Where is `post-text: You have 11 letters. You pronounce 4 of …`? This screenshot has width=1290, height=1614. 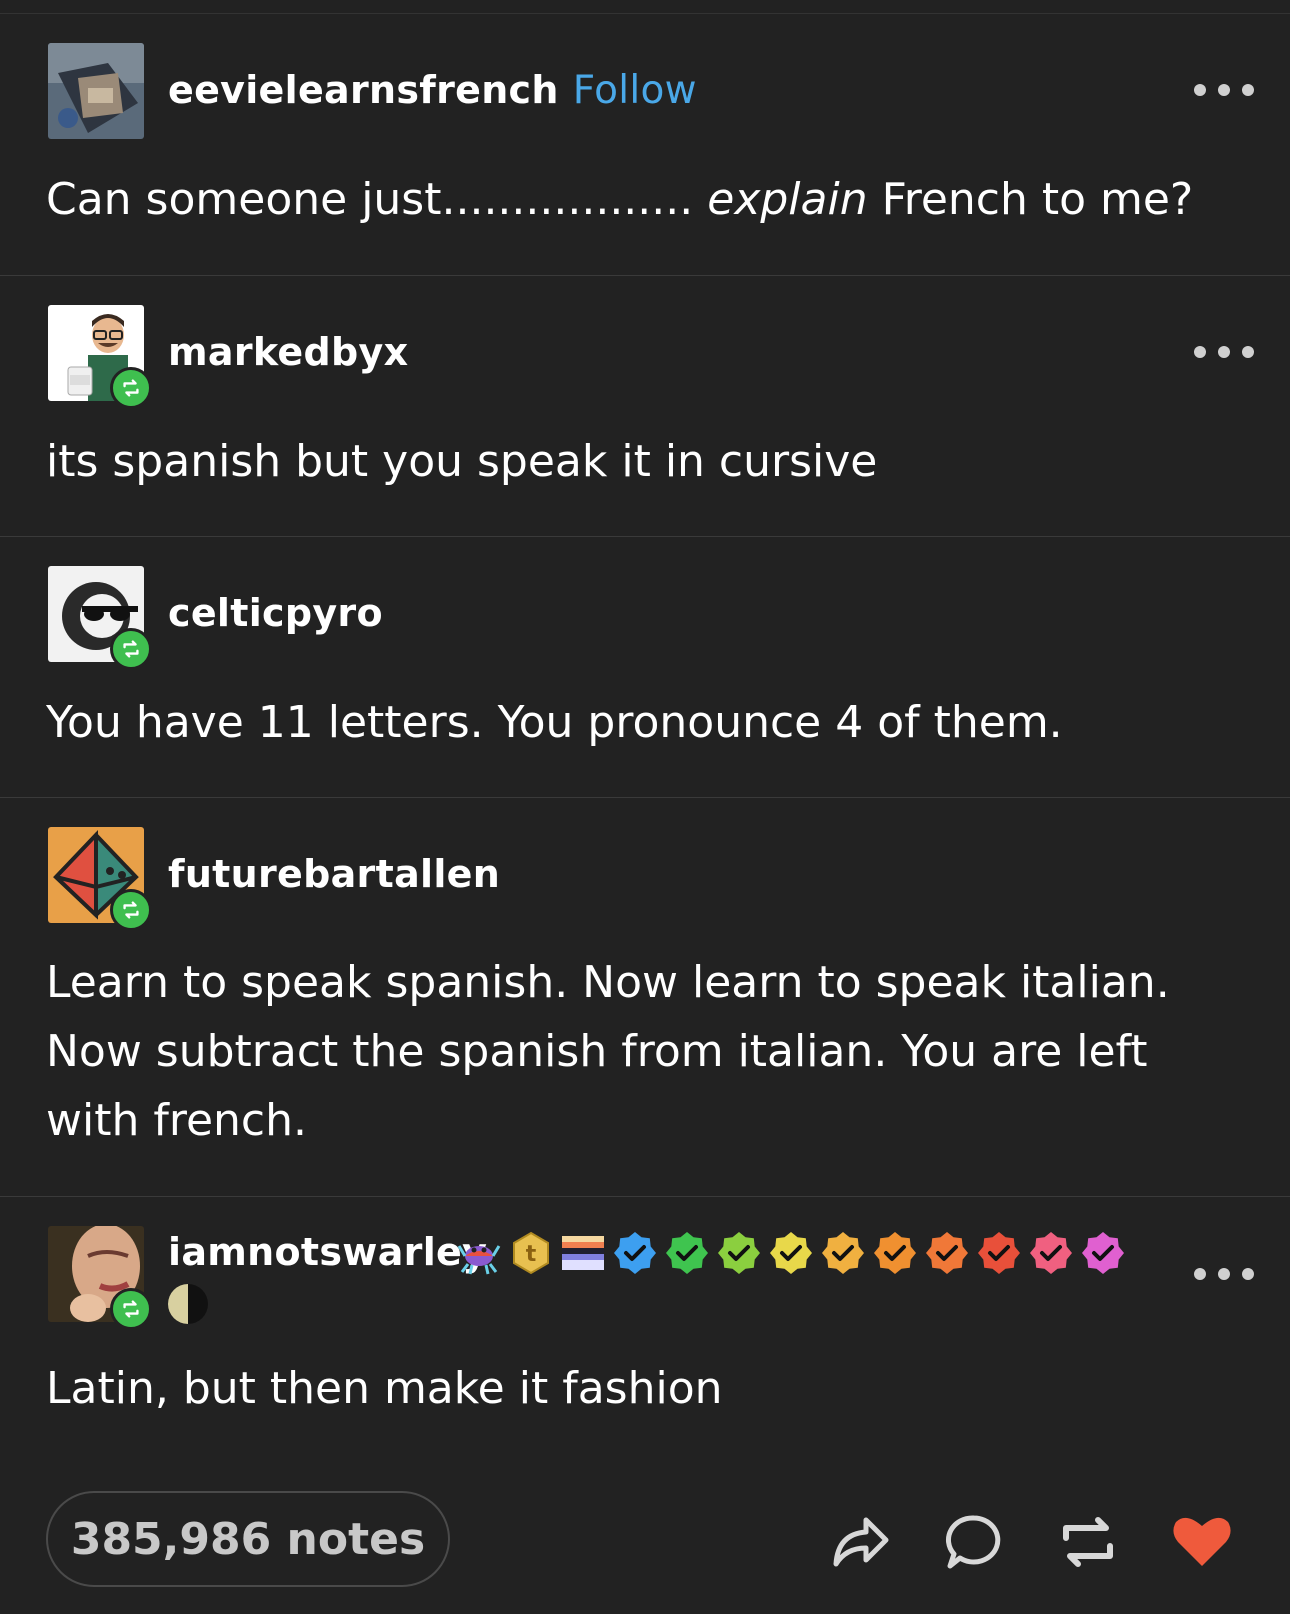
post-text: You have 11 letters. You pronounce 4 of … is located at coordinates (554, 722).